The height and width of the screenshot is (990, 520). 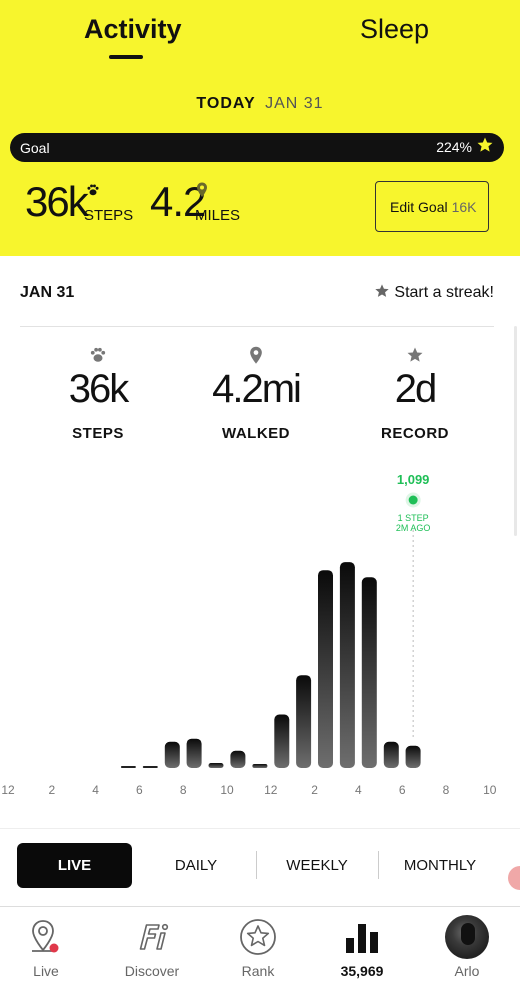 What do you see at coordinates (47, 292) in the screenshot?
I see `day-date: JAN 31` at bounding box center [47, 292].